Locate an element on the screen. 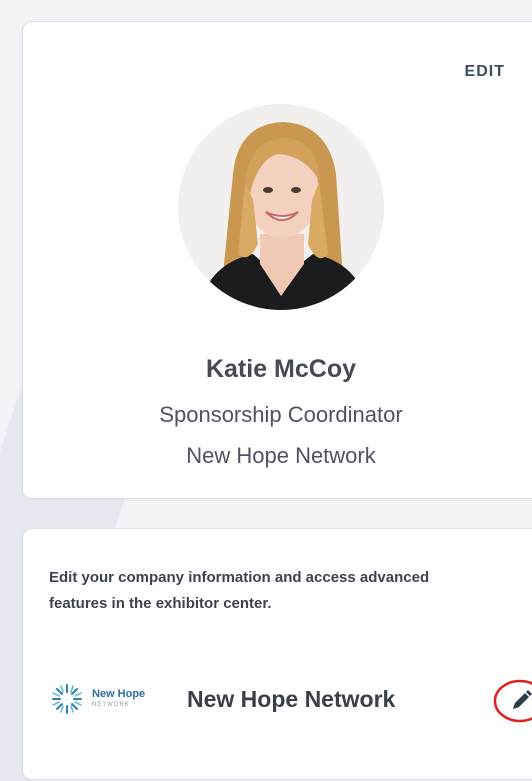 This screenshot has height=781, width=532. logo-text: New Hope is located at coordinates (119, 694).